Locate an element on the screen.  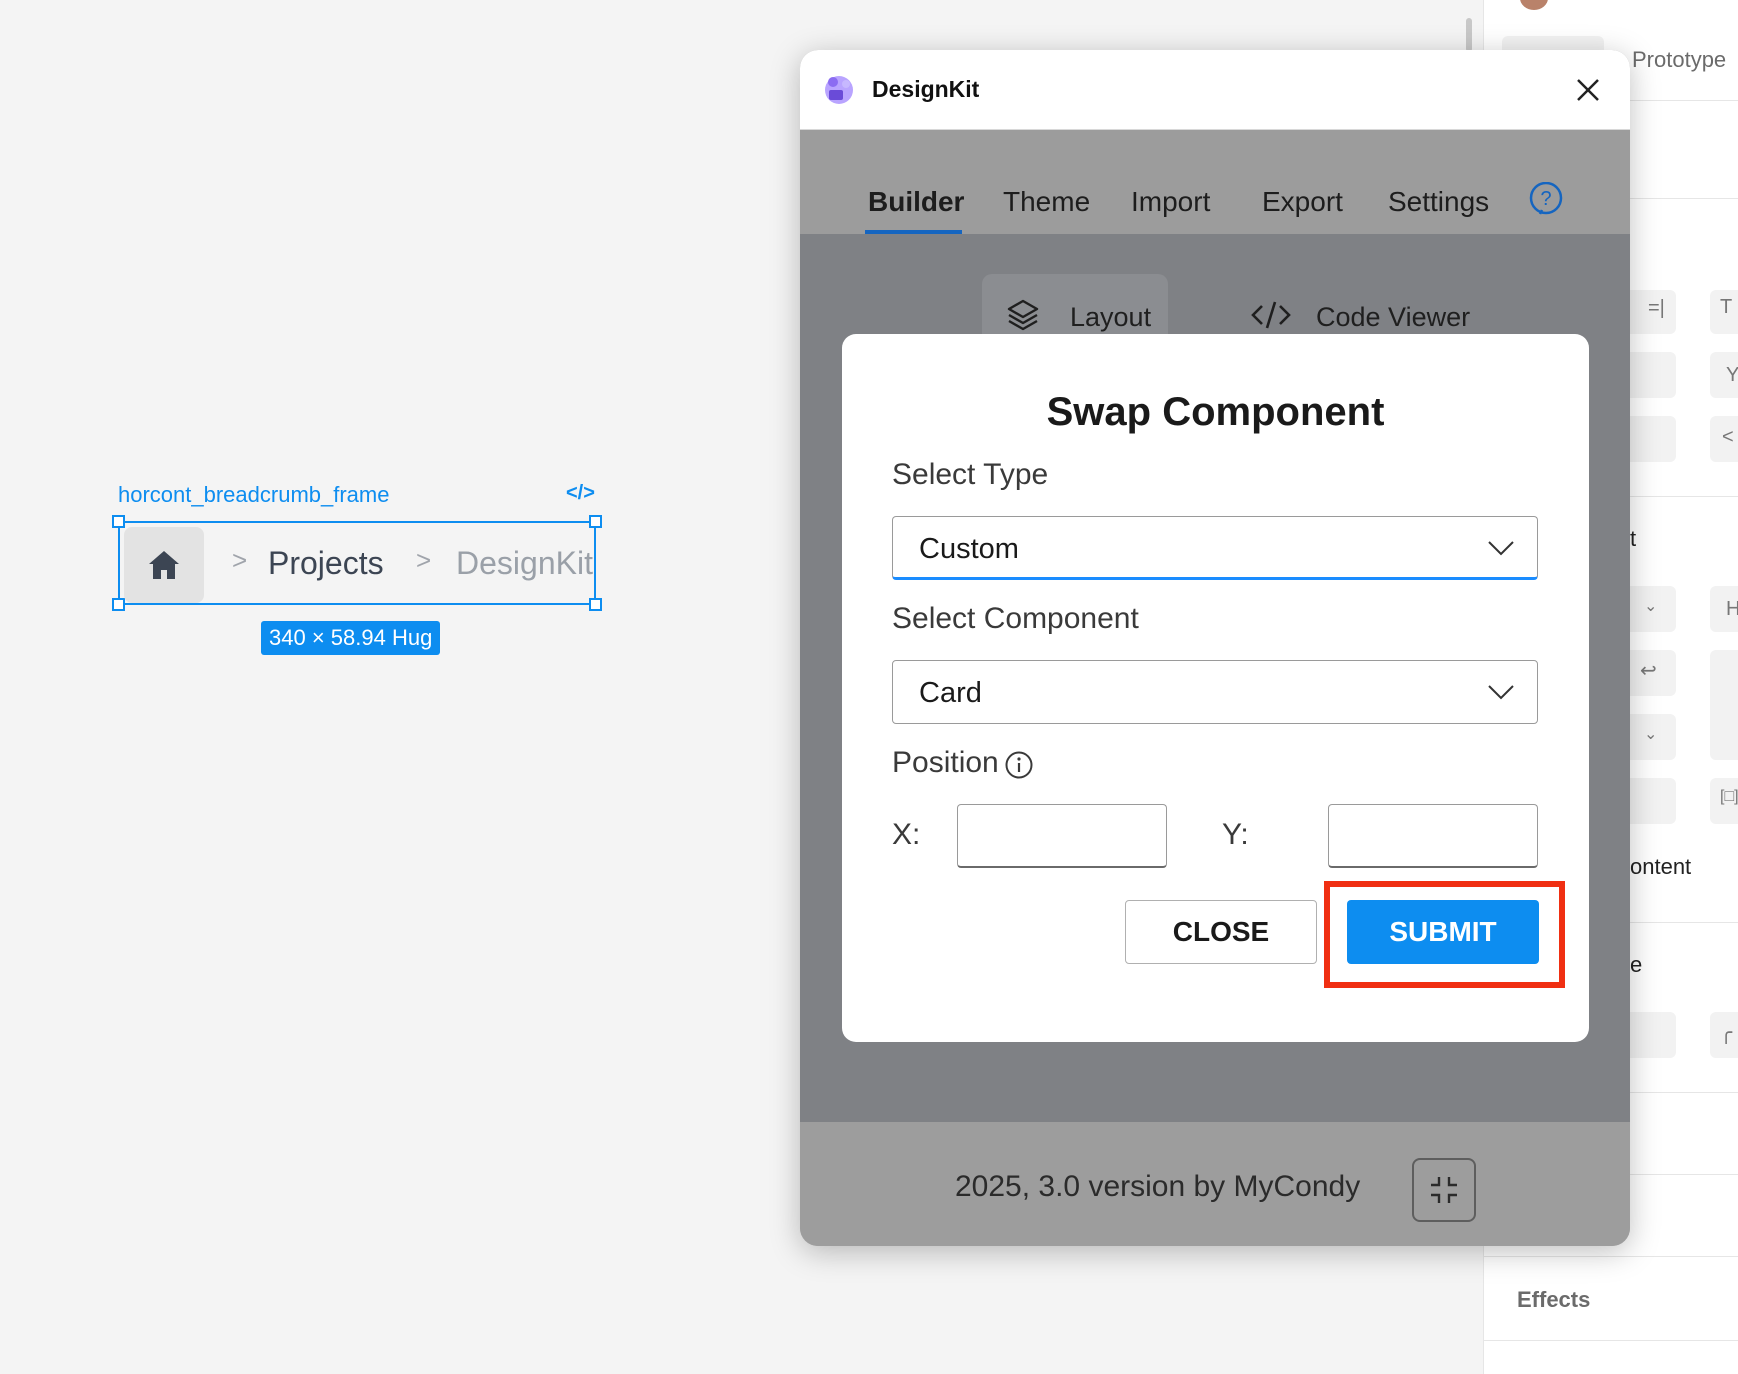
select-type-dropdown: Custom is located at coordinates (1215, 548).